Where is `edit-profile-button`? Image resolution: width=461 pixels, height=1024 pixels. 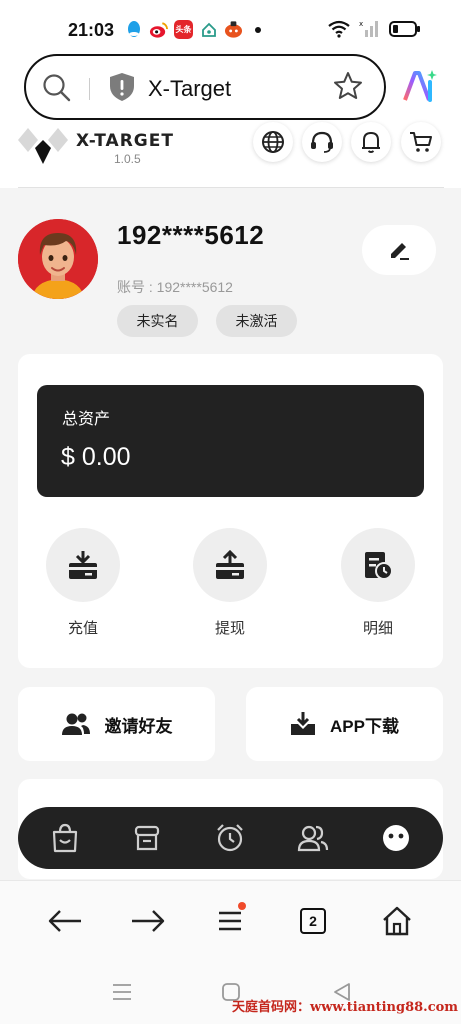 edit-profile-button is located at coordinates (399, 250).